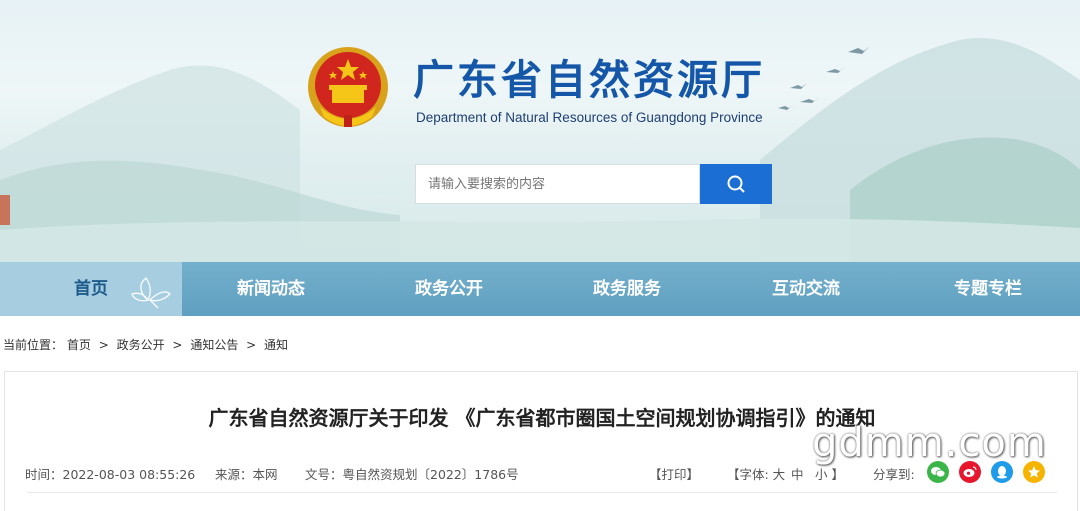 This screenshot has height=511, width=1080. What do you see at coordinates (756, 473) in the screenshot?
I see `font-size-large-button: 【字体: 大` at bounding box center [756, 473].